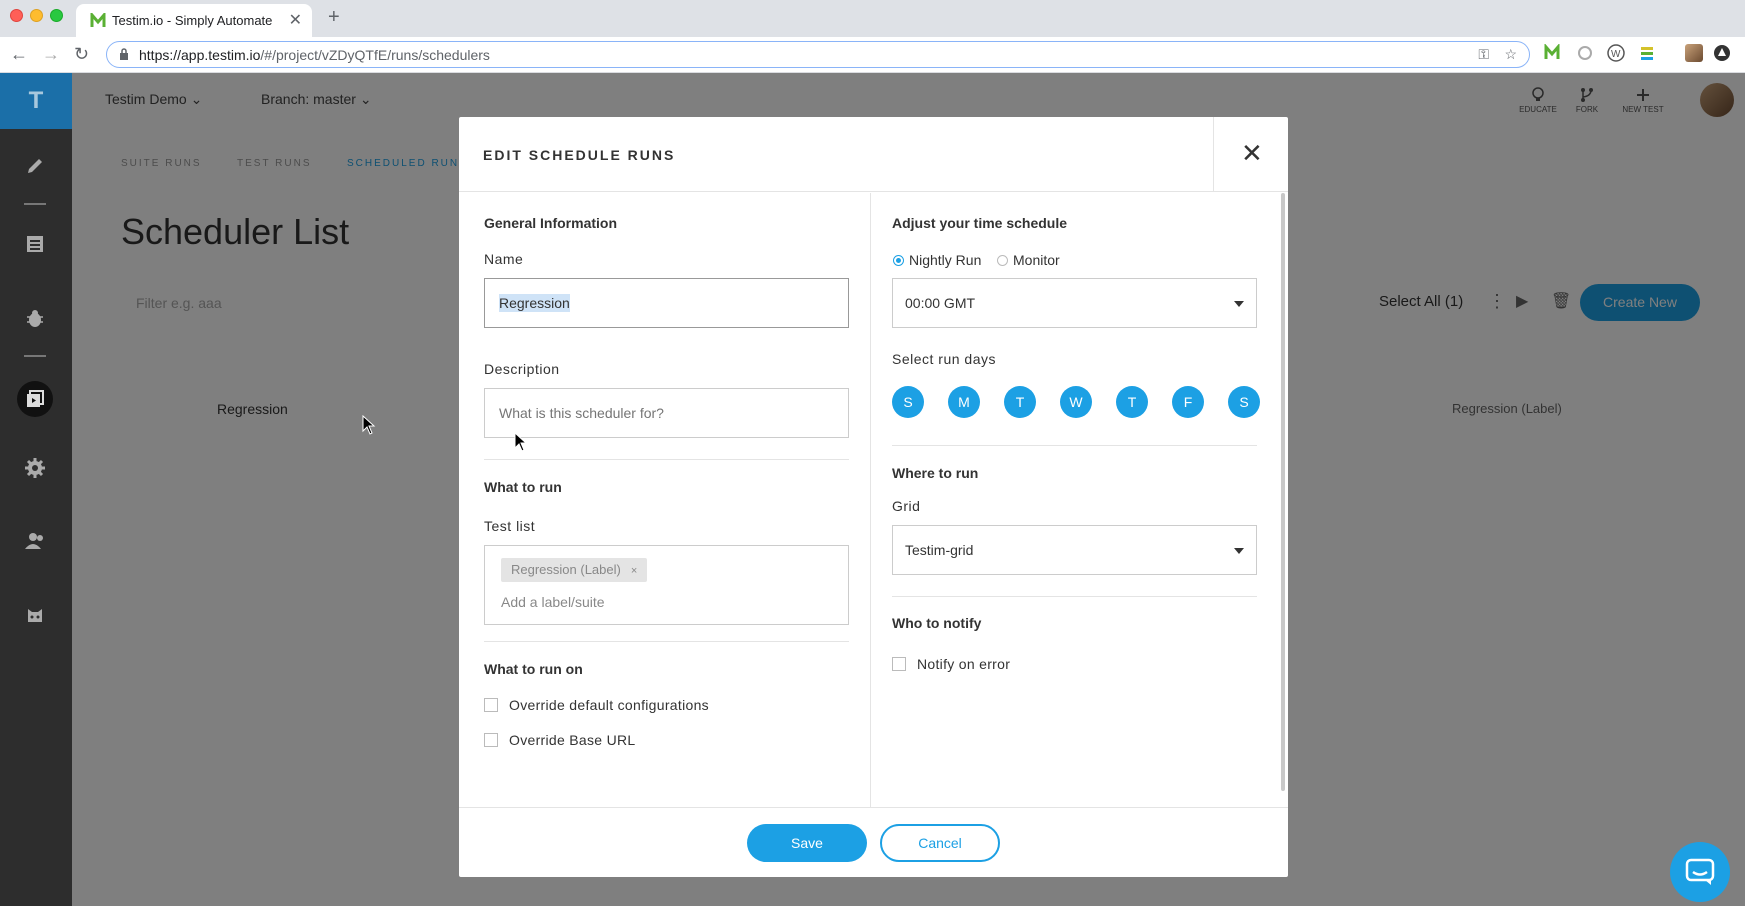 Image resolution: width=1745 pixels, height=906 pixels. What do you see at coordinates (36, 15) in the screenshot?
I see `window-minimize-button` at bounding box center [36, 15].